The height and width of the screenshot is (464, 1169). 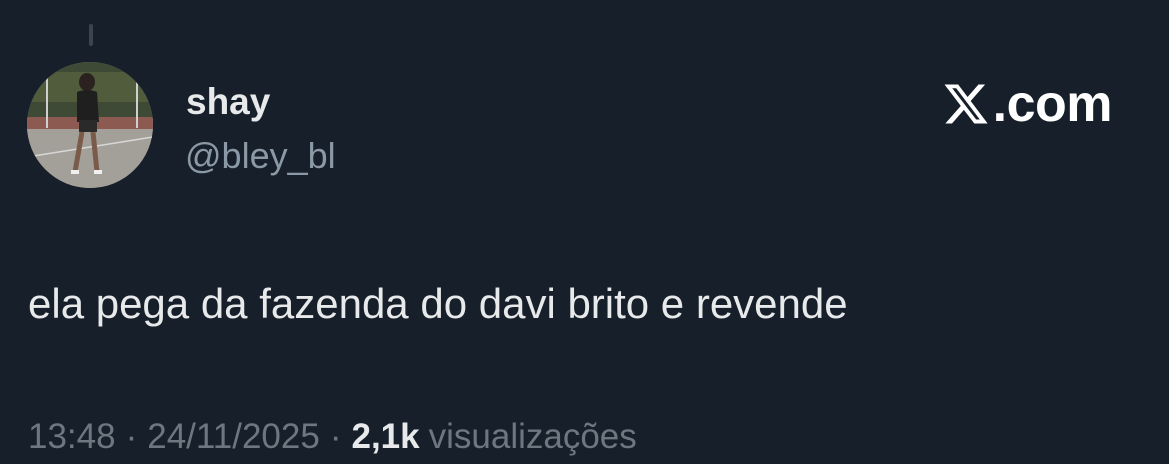 I want to click on tweet-time: 13:48, so click(x=72, y=437).